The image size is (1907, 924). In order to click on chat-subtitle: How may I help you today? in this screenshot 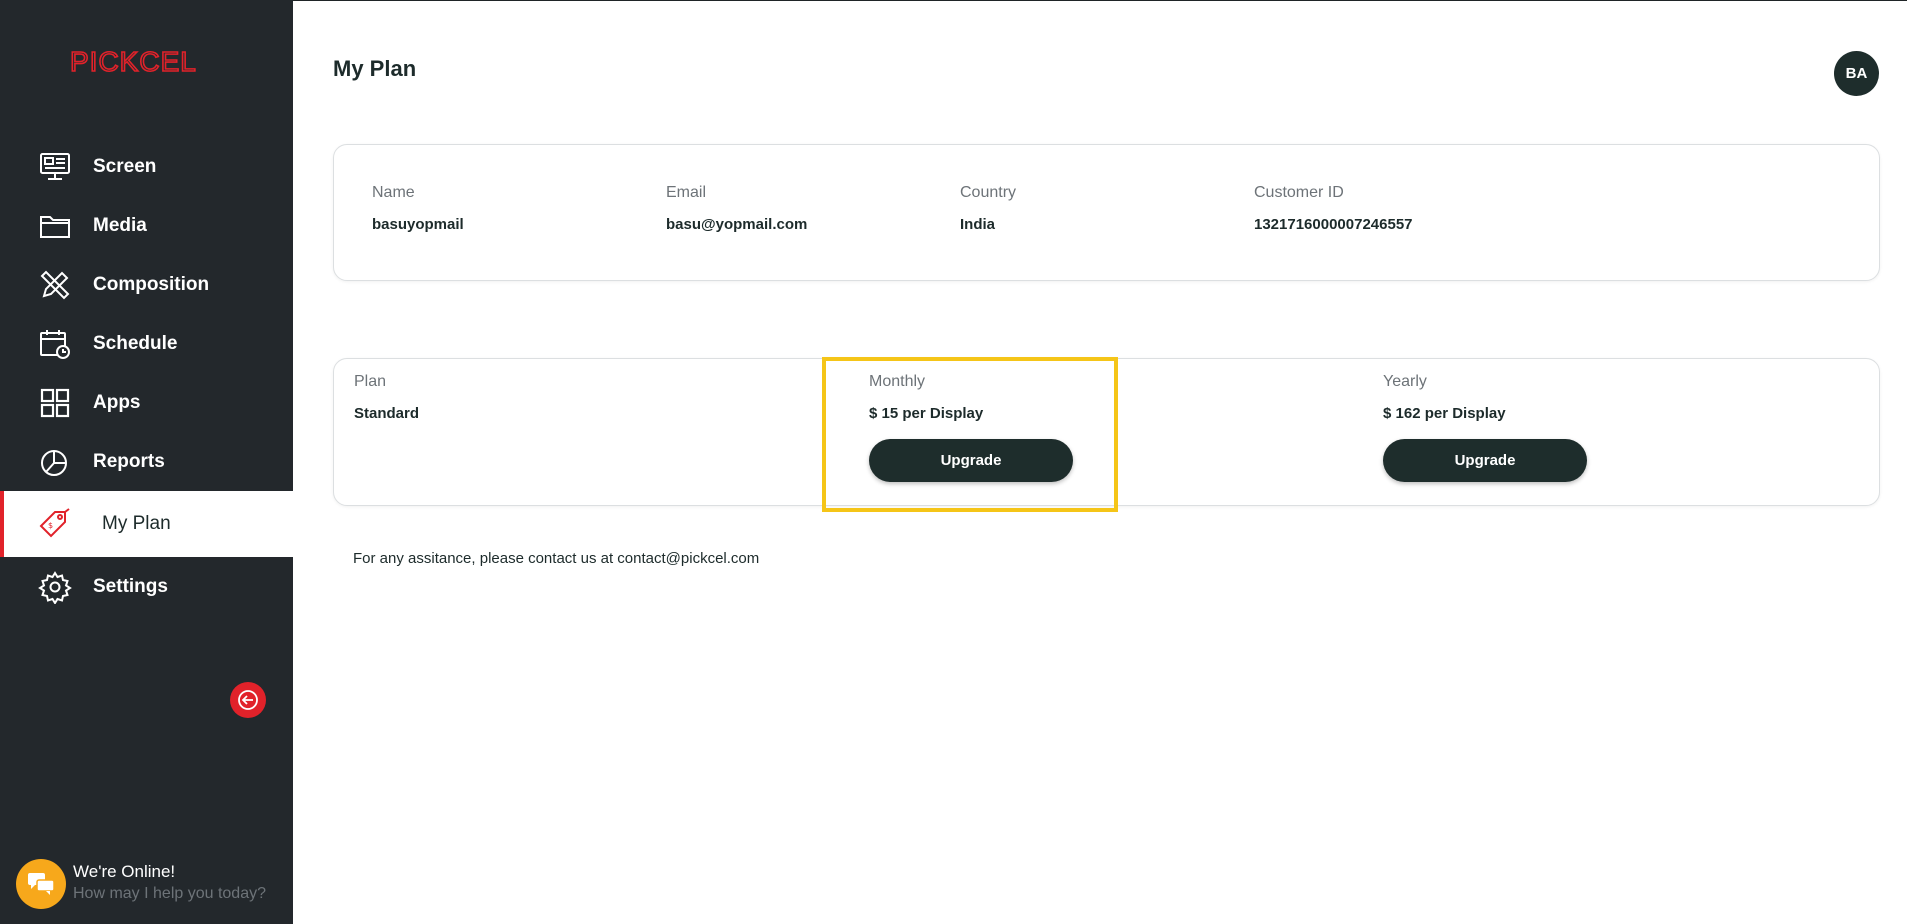, I will do `click(169, 893)`.